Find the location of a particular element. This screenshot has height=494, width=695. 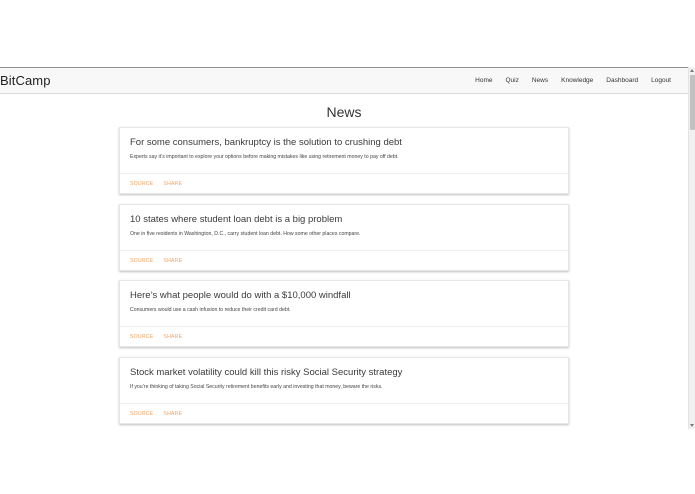

nav-link-logout: Logout is located at coordinates (661, 80).